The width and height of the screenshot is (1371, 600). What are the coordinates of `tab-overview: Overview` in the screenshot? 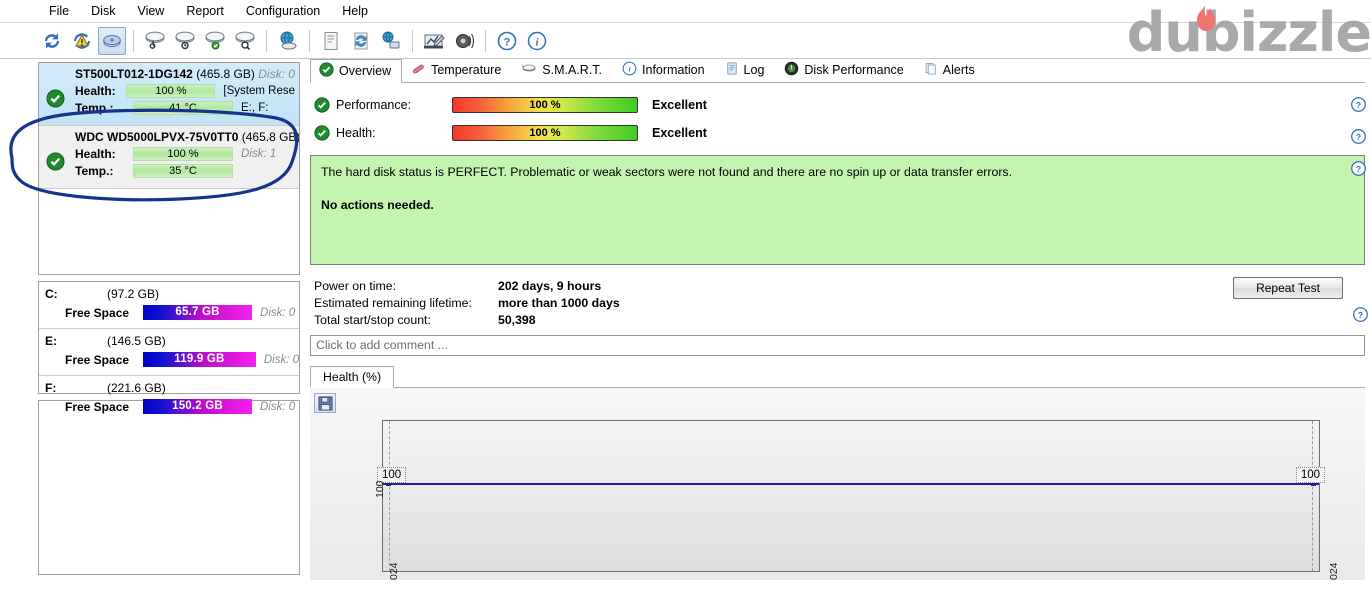 It's located at (356, 71).